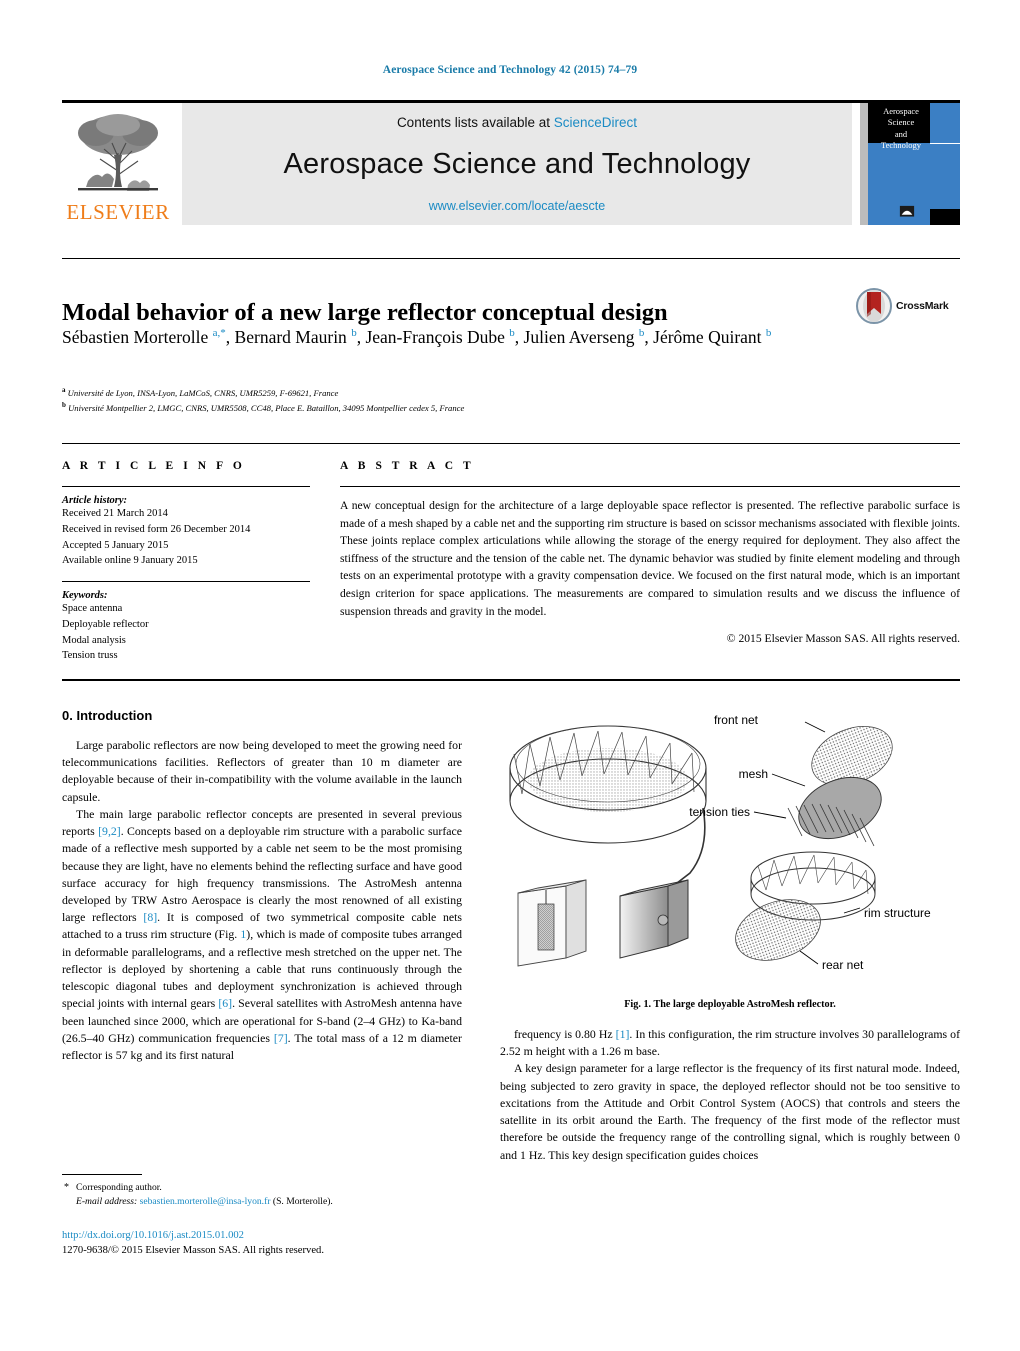 The width and height of the screenshot is (1020, 1351). What do you see at coordinates (843, 965) in the screenshot?
I see `figure-label-rear-net: rear net` at bounding box center [843, 965].